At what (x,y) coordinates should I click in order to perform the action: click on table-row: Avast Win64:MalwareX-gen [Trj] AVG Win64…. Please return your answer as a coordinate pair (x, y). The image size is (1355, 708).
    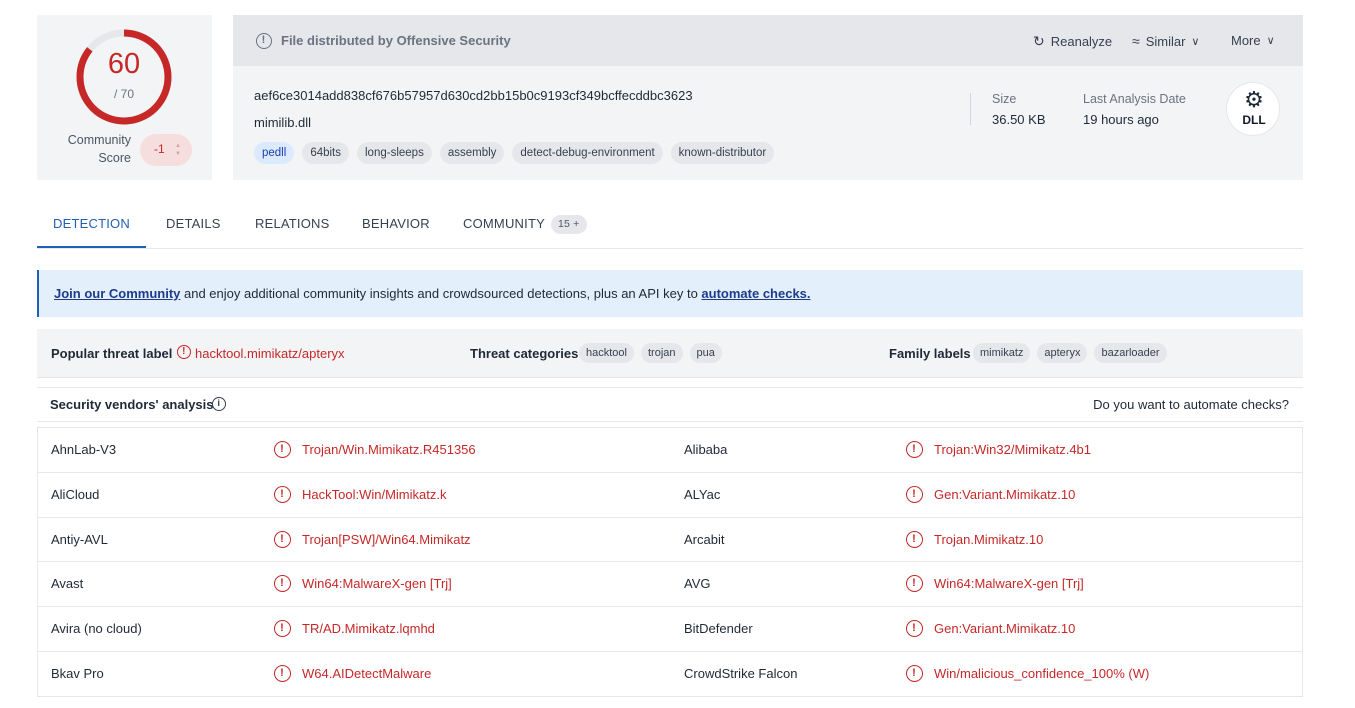
    Looking at the image, I should click on (670, 585).